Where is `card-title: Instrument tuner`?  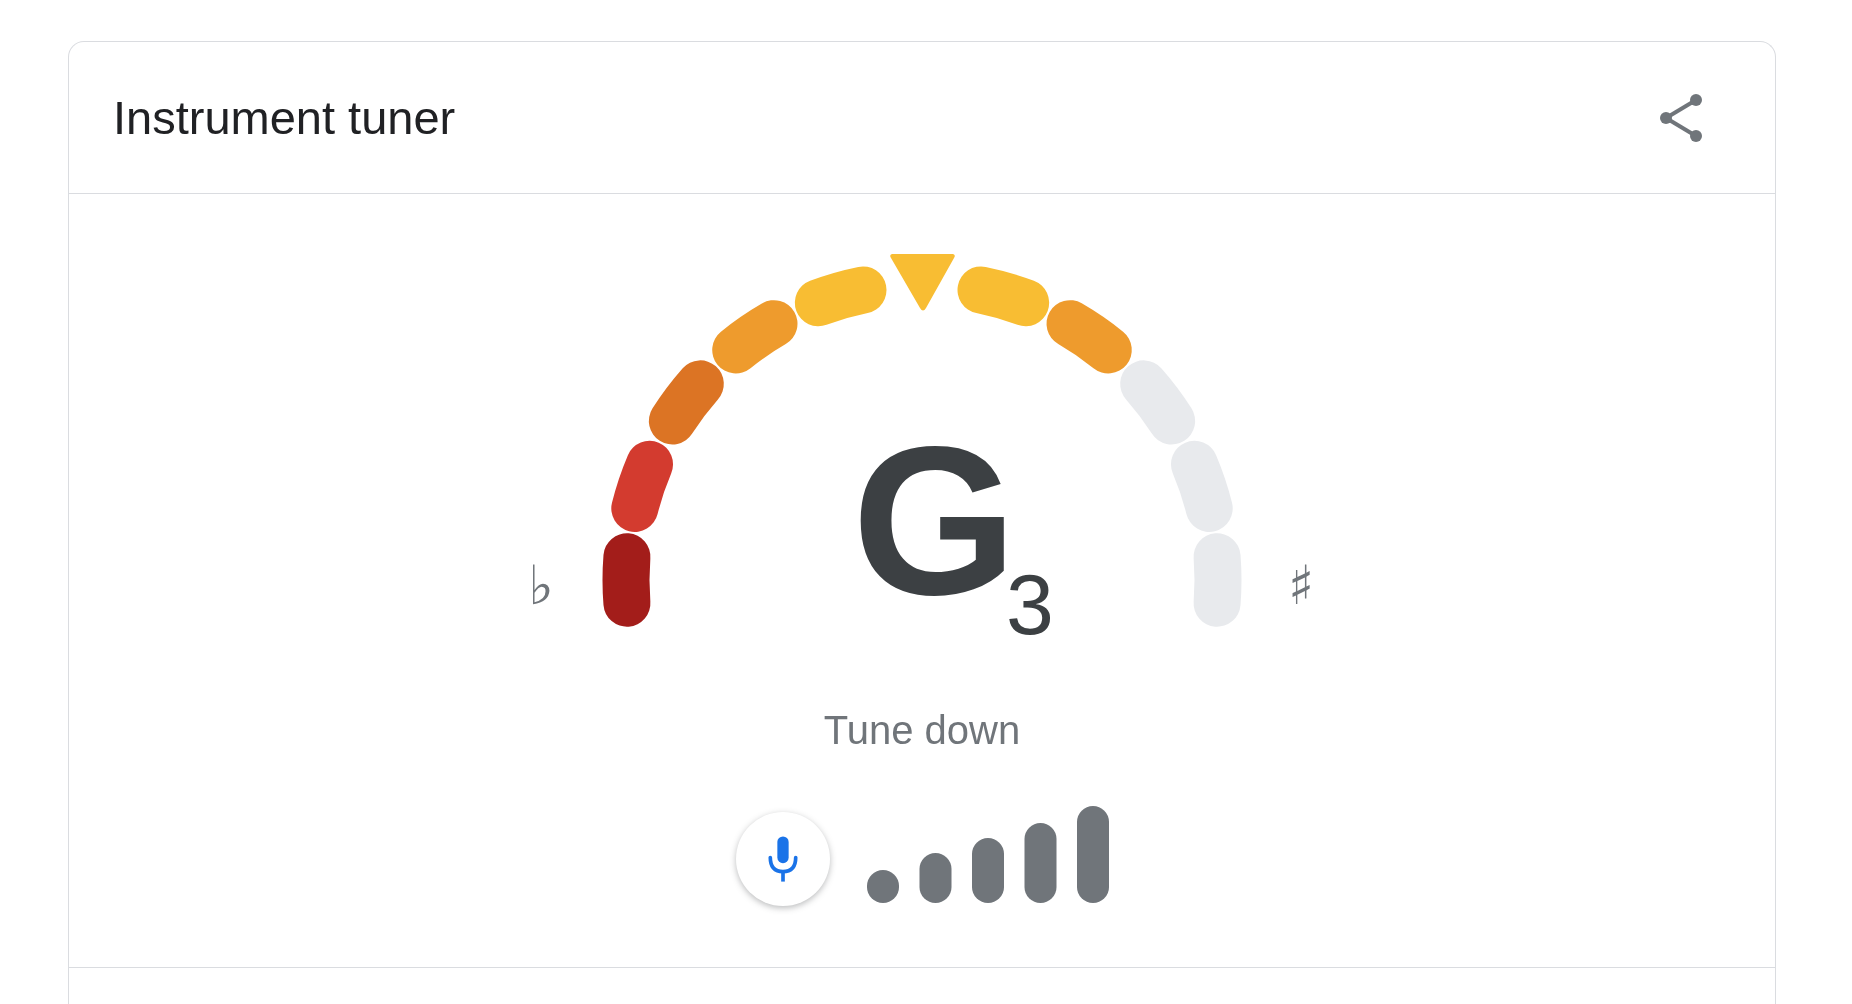 card-title: Instrument tuner is located at coordinates (284, 117).